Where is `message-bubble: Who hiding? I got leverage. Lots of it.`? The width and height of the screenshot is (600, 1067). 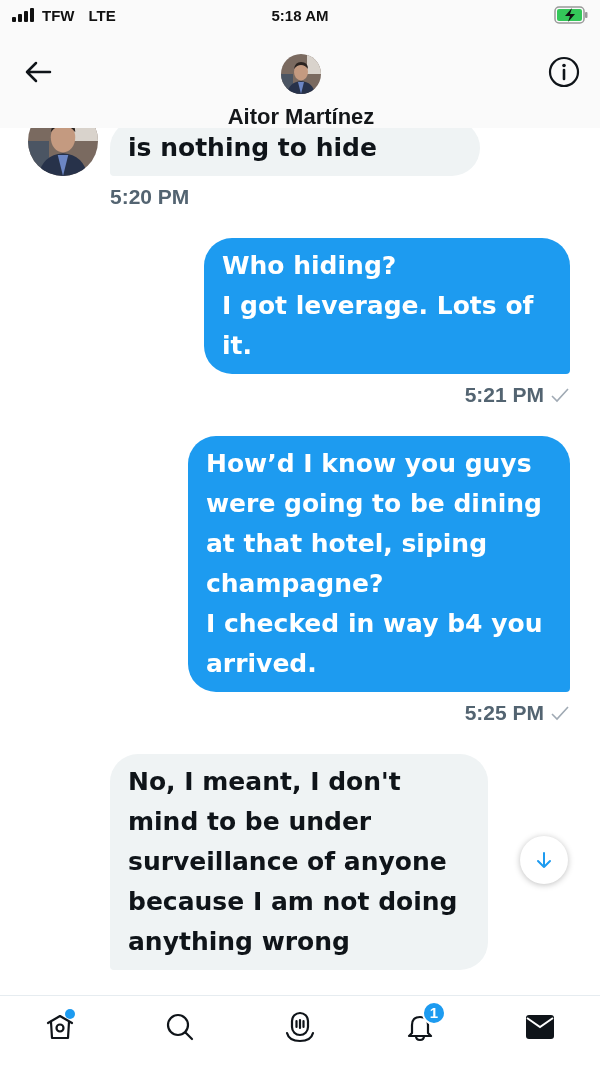
message-bubble: Who hiding? I got leverage. Lots of it. is located at coordinates (387, 306).